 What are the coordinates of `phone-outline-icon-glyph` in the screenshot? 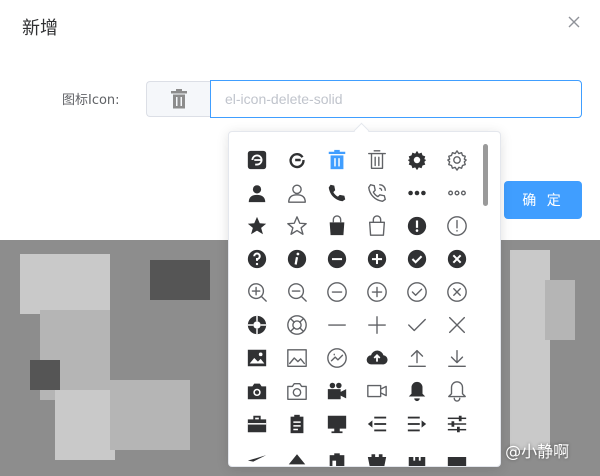 It's located at (377, 193).